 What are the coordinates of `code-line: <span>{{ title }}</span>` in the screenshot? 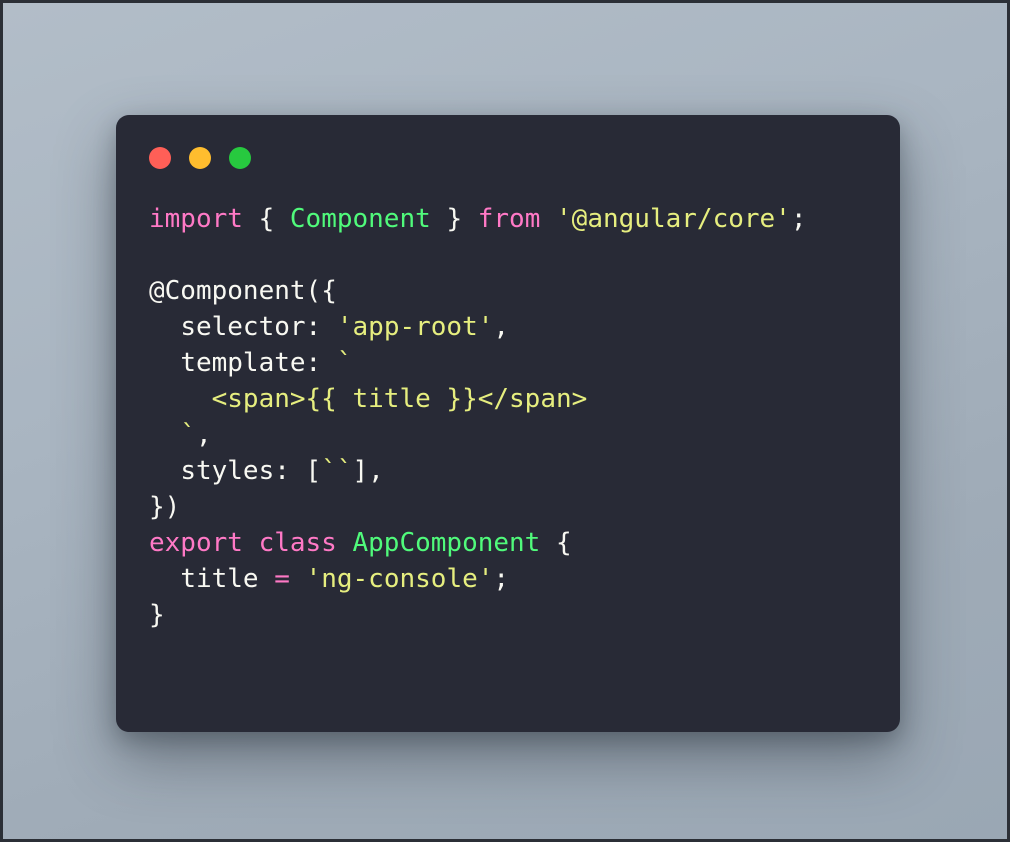 It's located at (368, 399).